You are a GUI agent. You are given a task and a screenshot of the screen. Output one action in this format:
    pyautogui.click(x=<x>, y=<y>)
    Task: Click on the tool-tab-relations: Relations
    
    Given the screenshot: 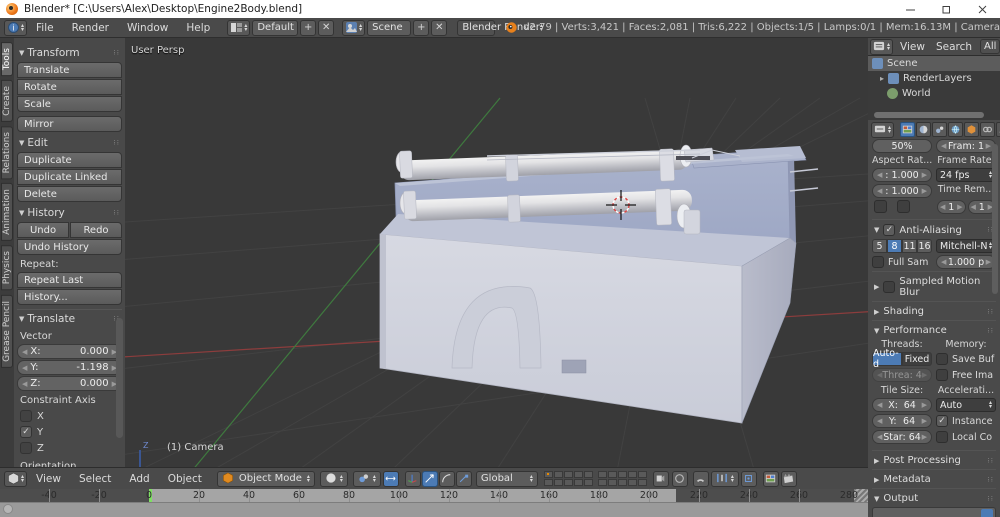 What is the action you would take?
    pyautogui.click(x=7, y=153)
    